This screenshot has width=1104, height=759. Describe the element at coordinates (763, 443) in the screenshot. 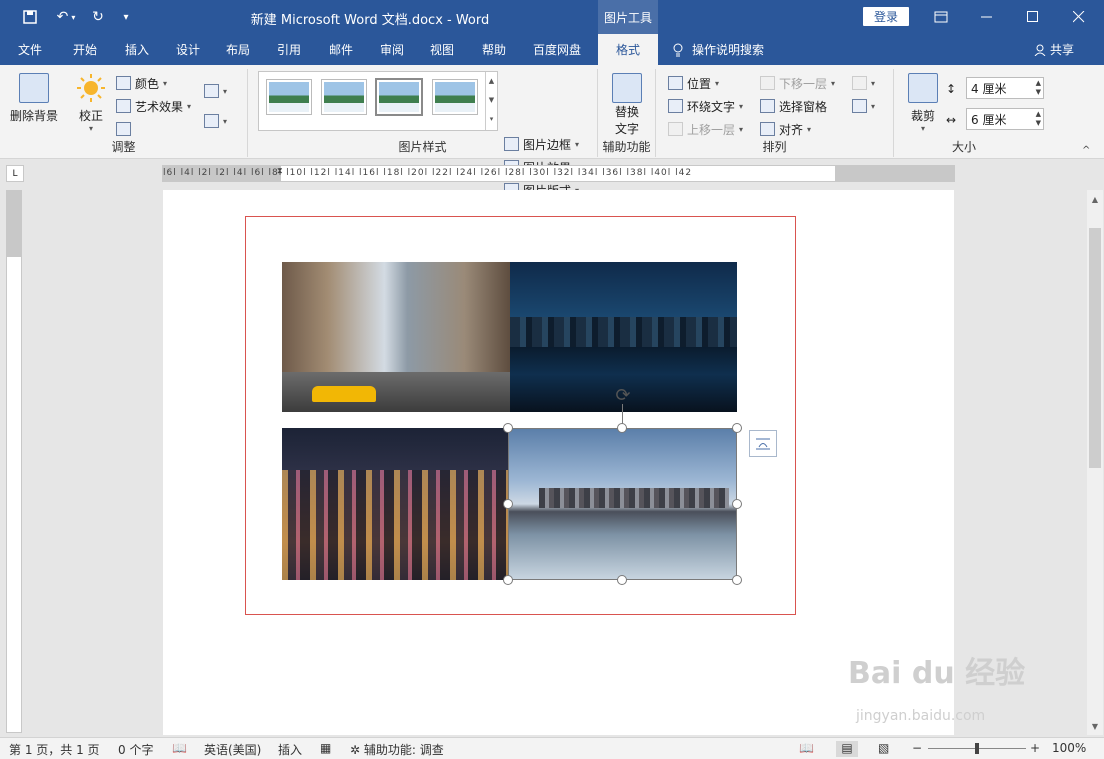

I see `layout-options-icon` at that location.